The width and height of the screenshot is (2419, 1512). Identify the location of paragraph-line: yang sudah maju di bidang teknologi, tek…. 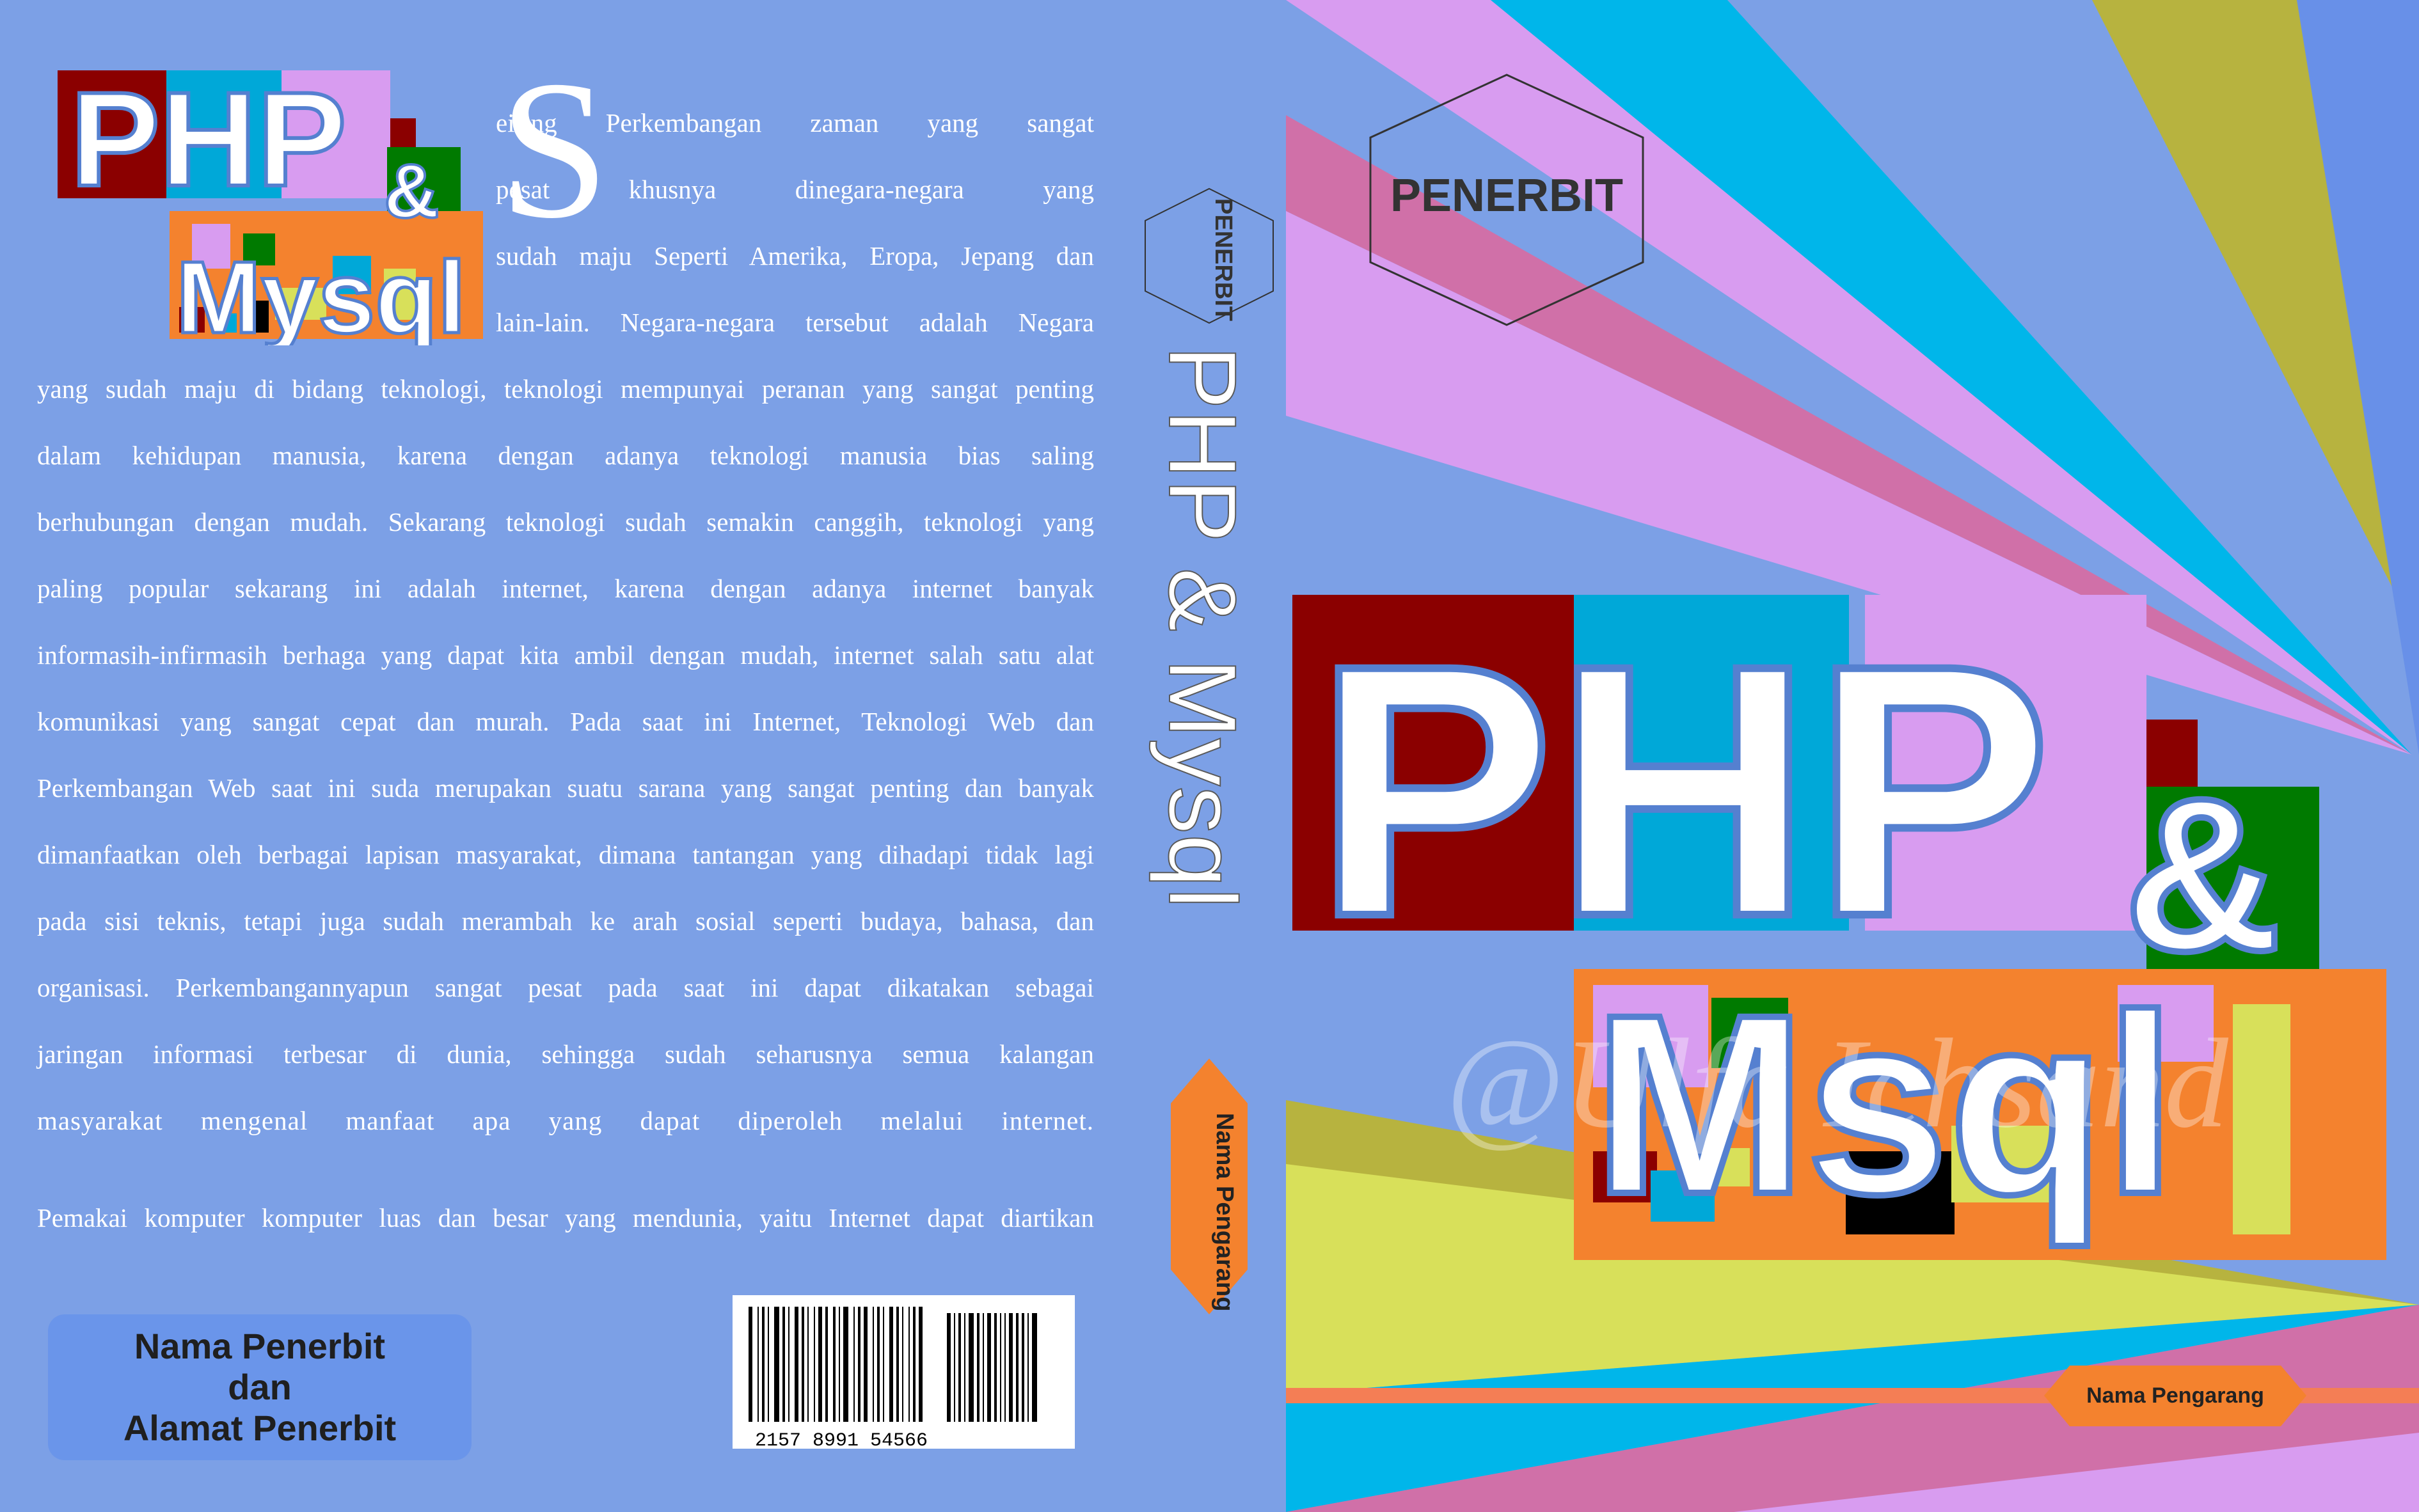
(565, 389).